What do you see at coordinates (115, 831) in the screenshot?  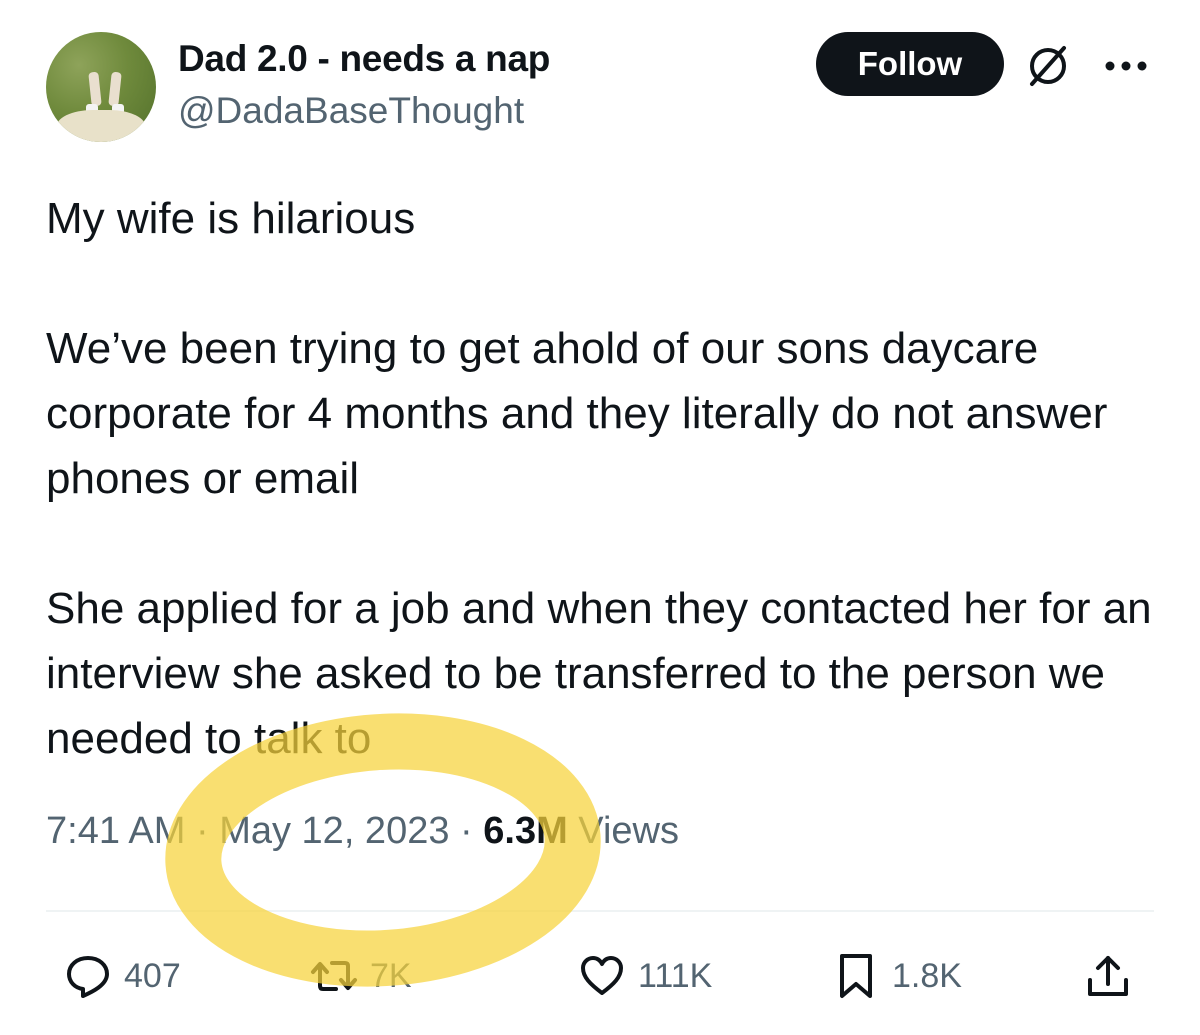 I see `tweet-time: 7:41 AM` at bounding box center [115, 831].